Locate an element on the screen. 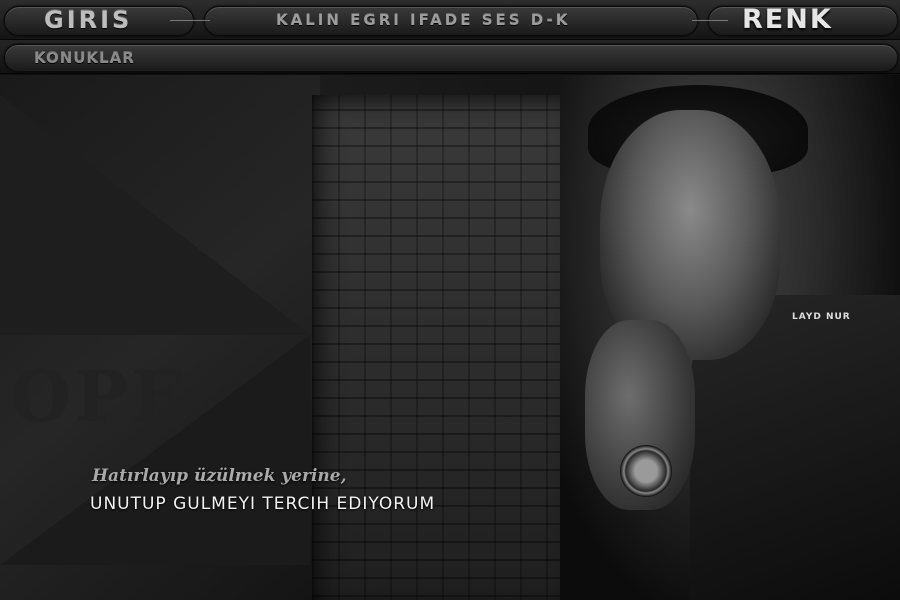 Image resolution: width=900 pixels, height=600 pixels. nav-konuklar-link: KONUKLAR is located at coordinates (84, 58).